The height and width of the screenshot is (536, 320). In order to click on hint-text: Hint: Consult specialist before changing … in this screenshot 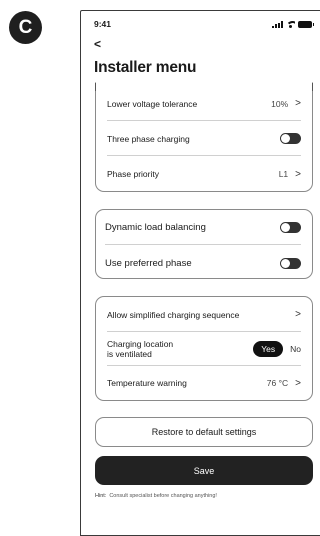, I will do `click(156, 496)`.